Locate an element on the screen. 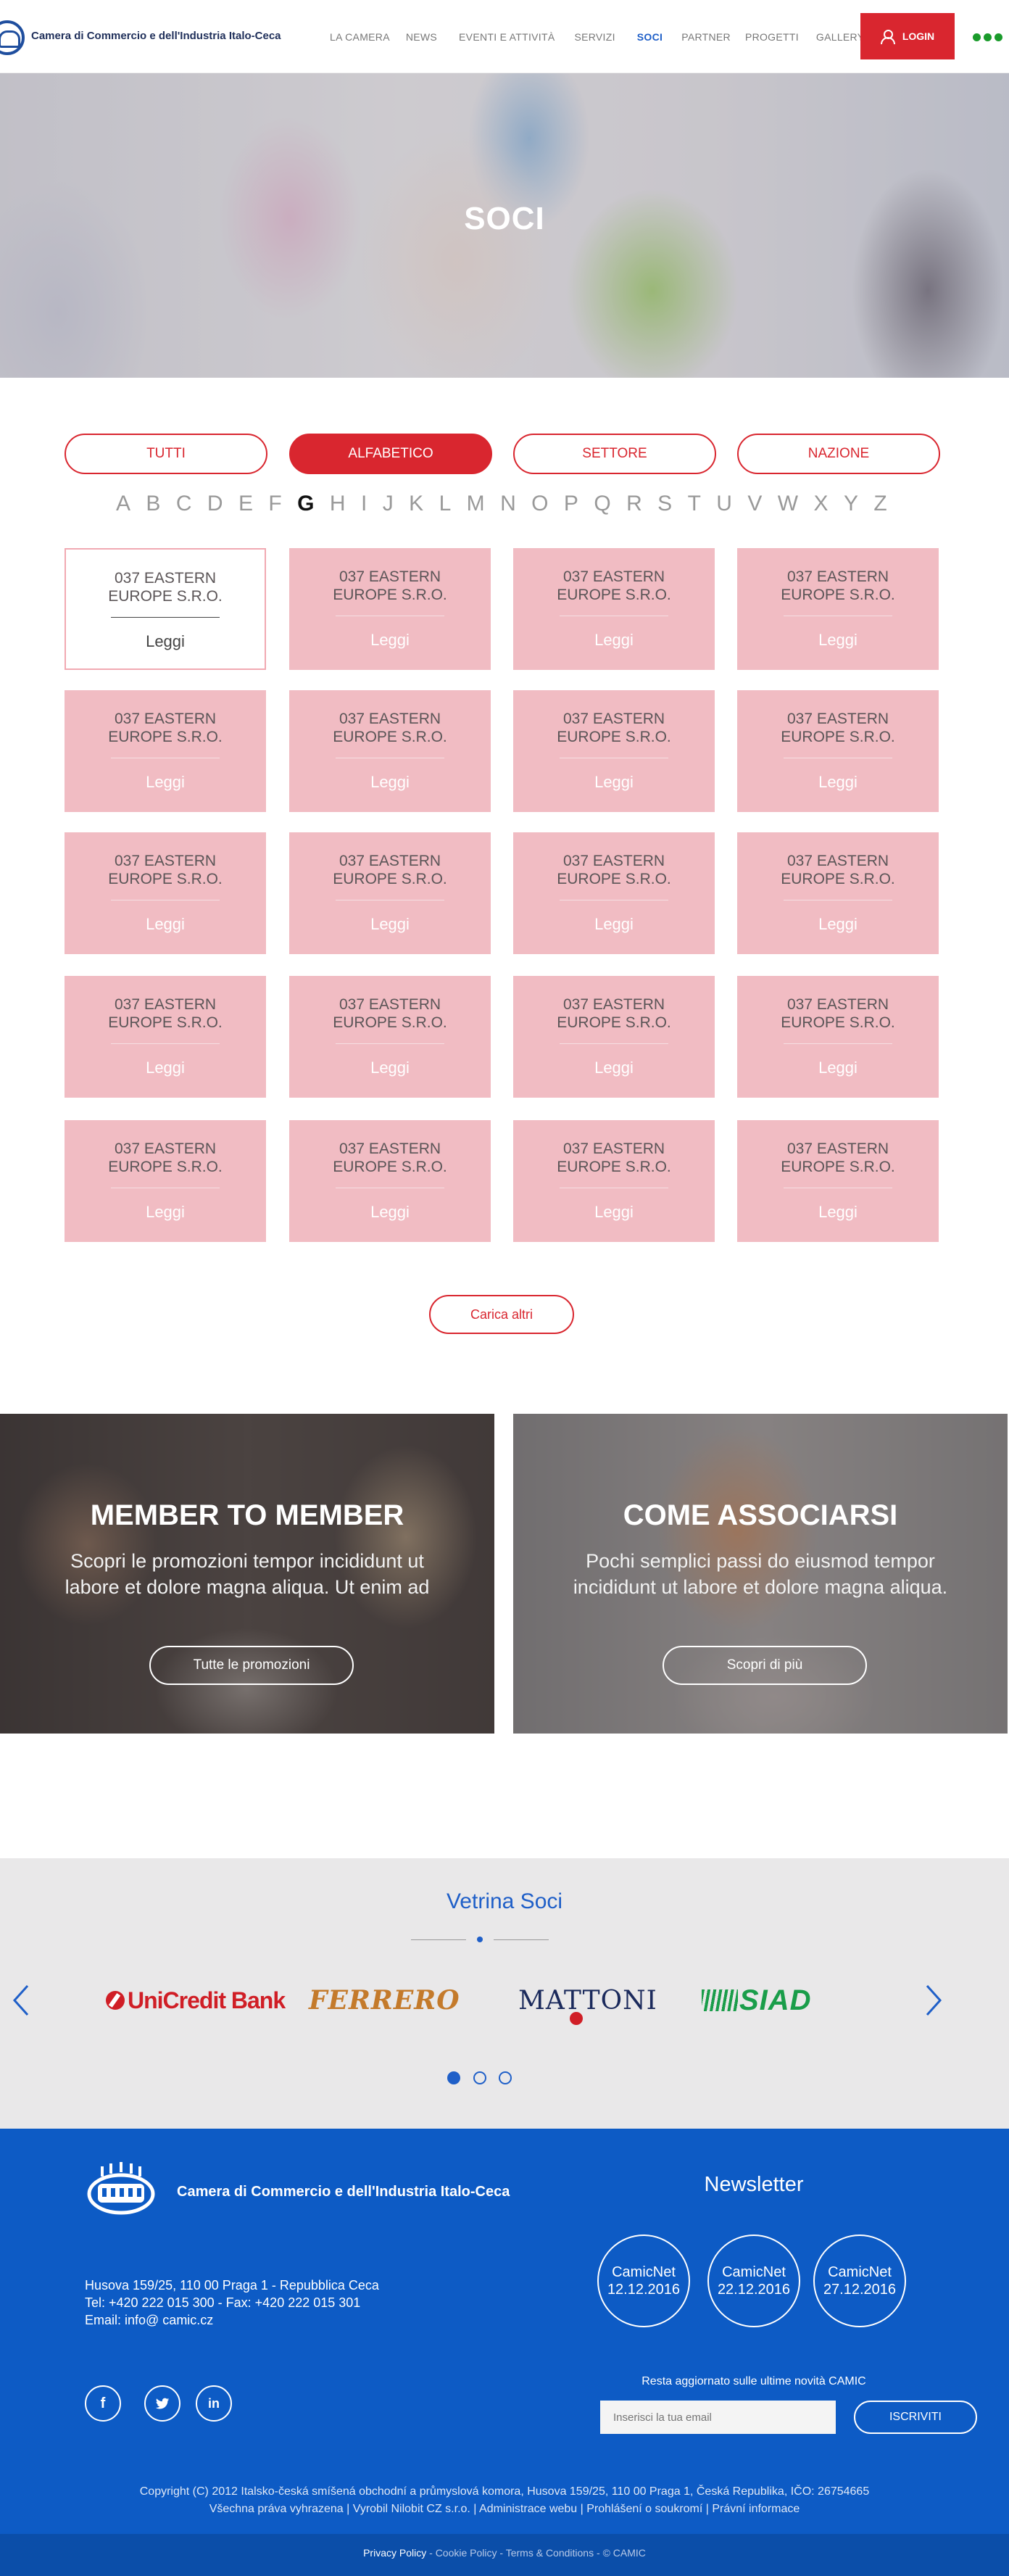  nav-news: NEWS is located at coordinates (422, 37).